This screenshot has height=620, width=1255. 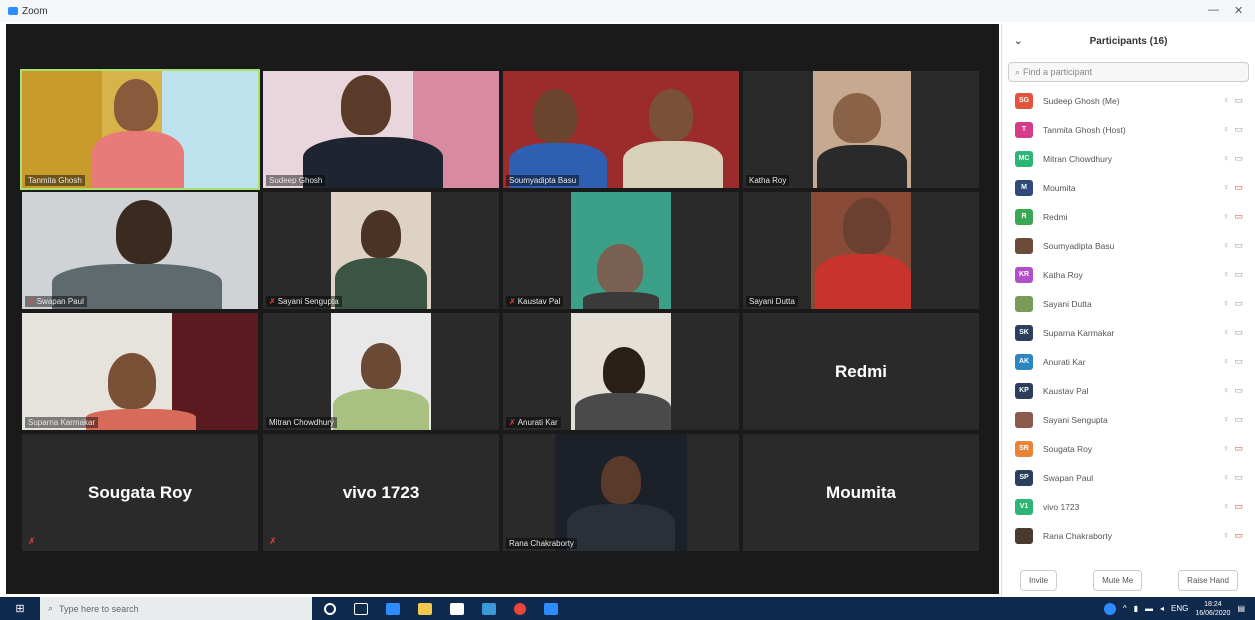 I want to click on participant-row: Sayani Sengupta ♀▭, so click(x=1128, y=419).